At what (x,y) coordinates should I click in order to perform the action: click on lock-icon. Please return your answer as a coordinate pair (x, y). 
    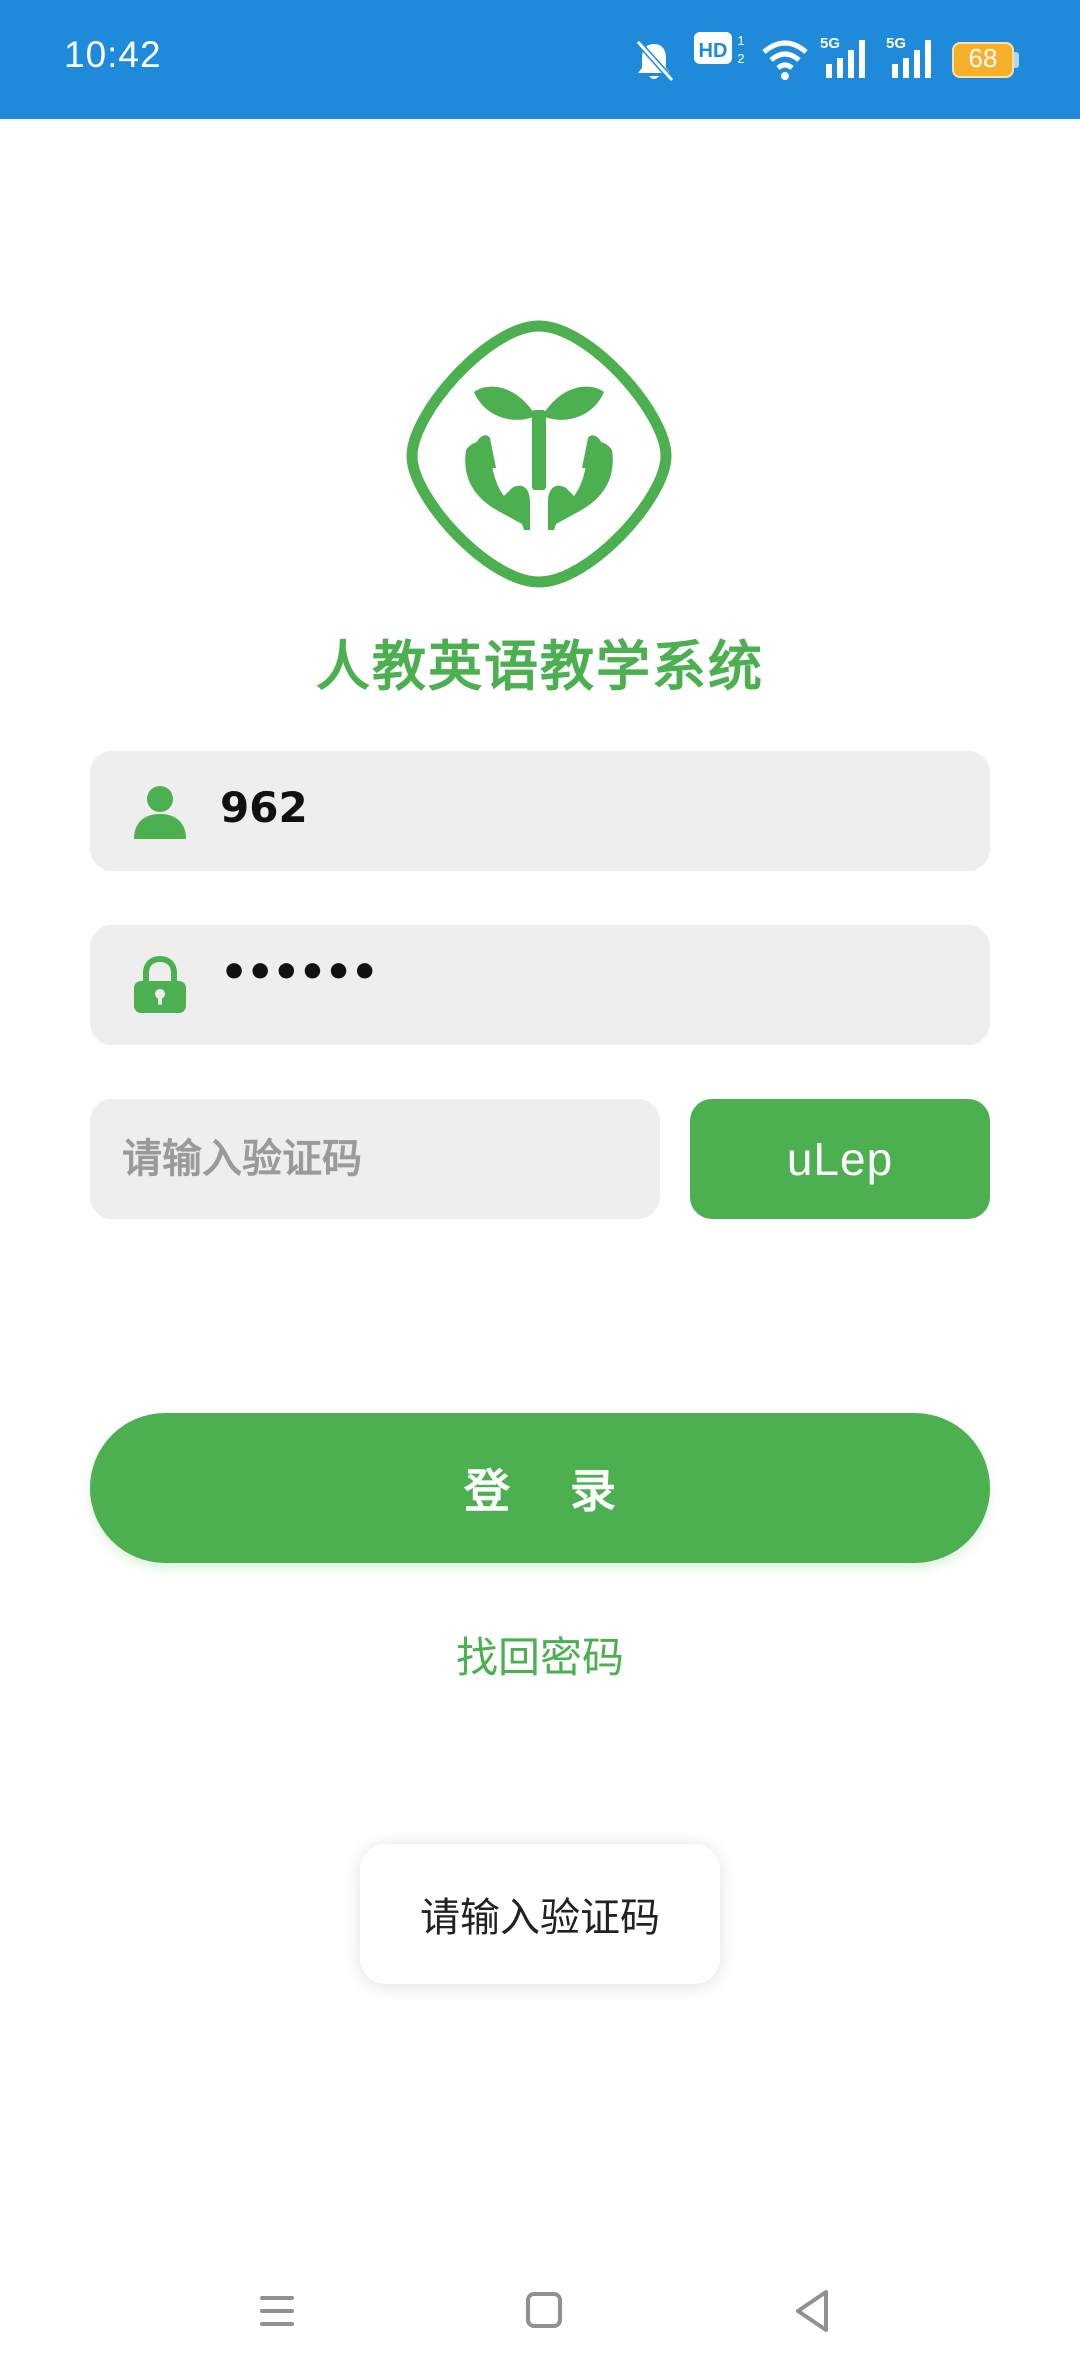
    Looking at the image, I should click on (160, 984).